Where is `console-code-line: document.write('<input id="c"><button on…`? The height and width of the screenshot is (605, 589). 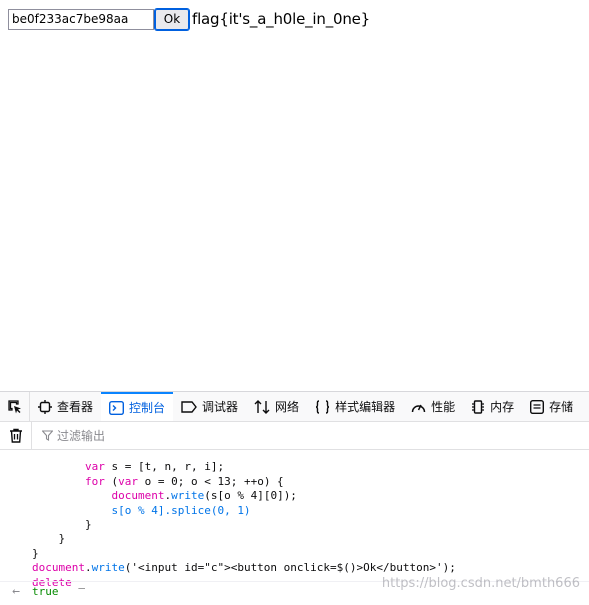 console-code-line: document.write('<input id="c"><button on… is located at coordinates (244, 568).